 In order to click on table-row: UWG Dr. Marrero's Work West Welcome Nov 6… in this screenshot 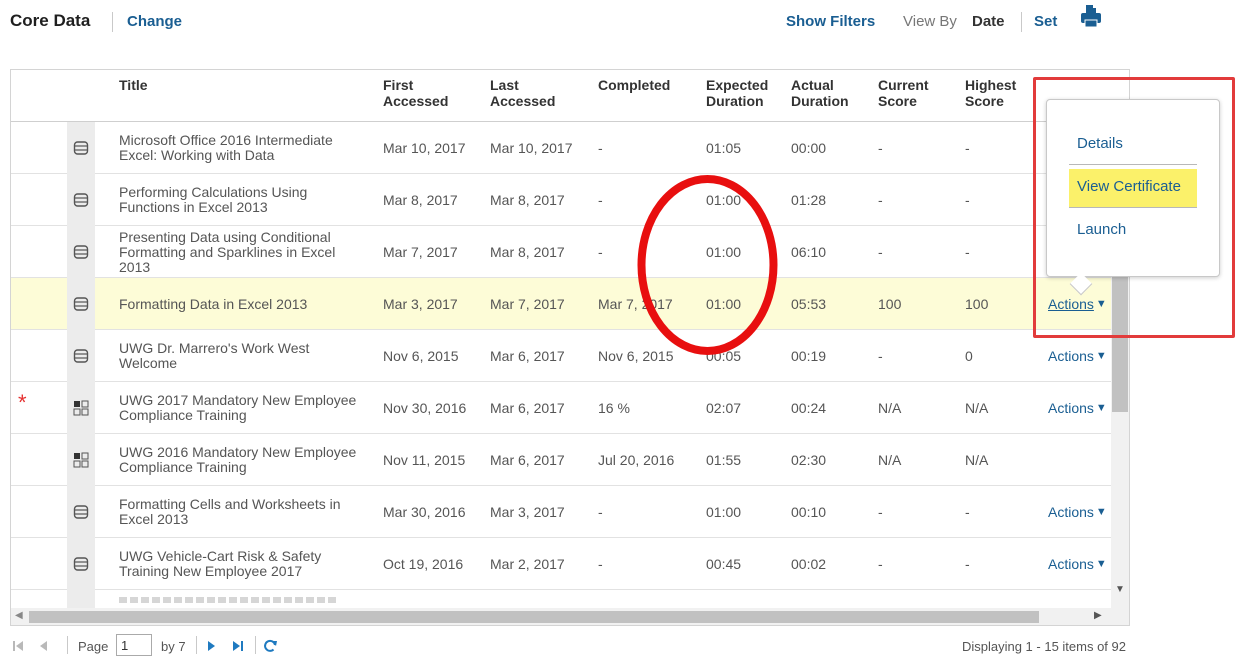, I will do `click(561, 356)`.